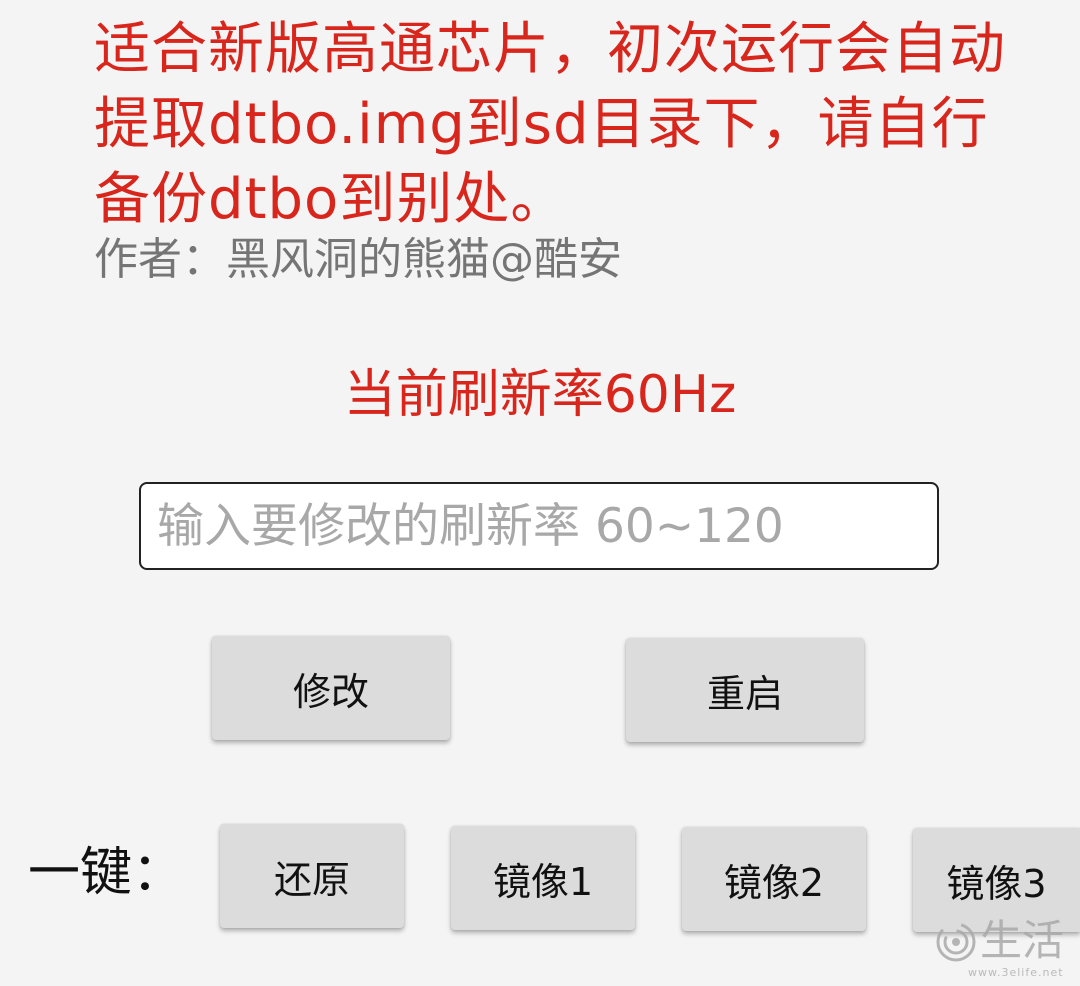 This screenshot has width=1080, height=986. Describe the element at coordinates (540, 395) in the screenshot. I see `current-refresh-rate-label: 当前刷新率60Hz` at that location.